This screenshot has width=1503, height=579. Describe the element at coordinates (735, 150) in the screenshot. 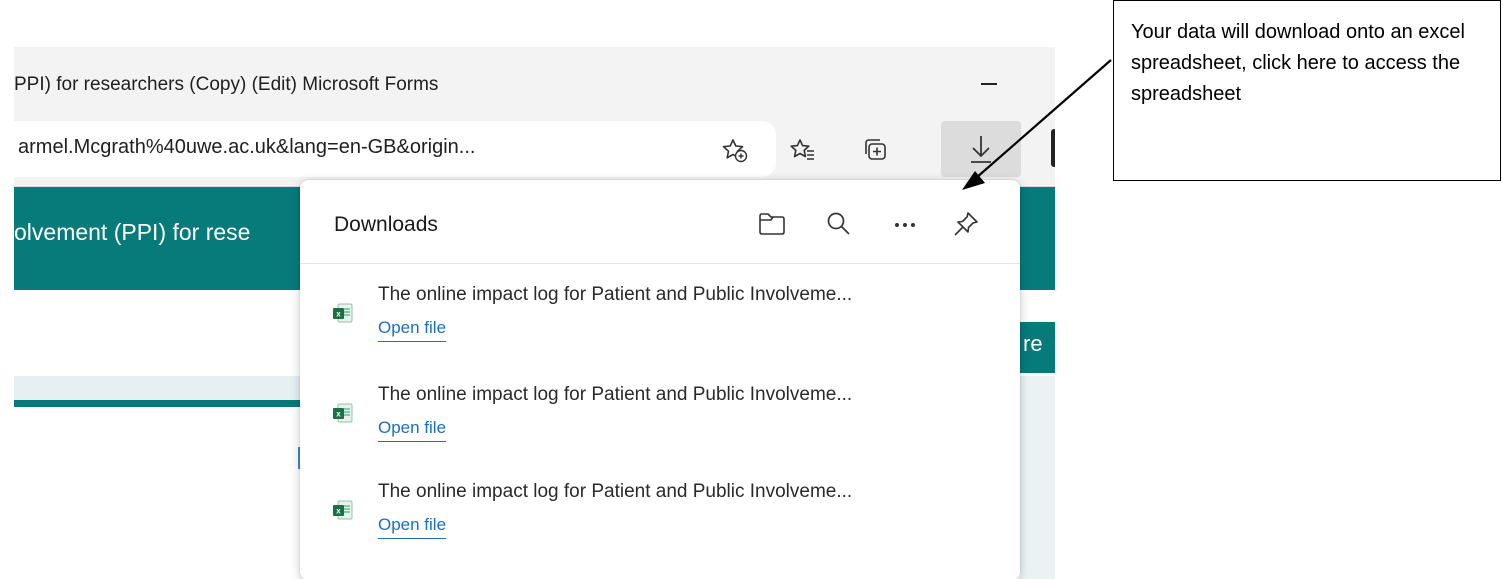

I see `add-favorite-icon` at that location.